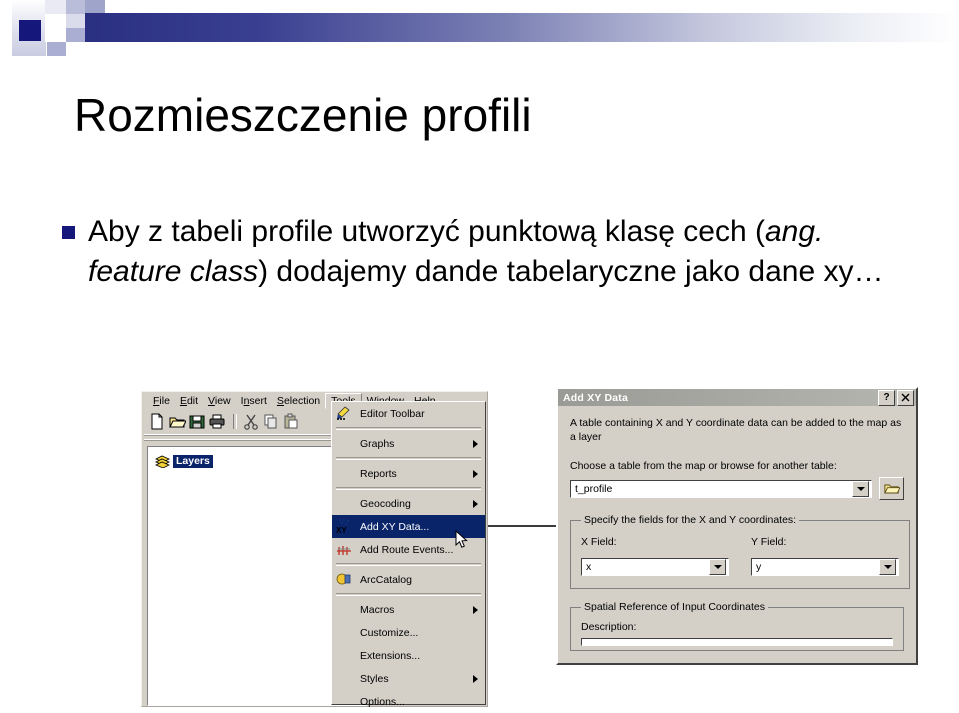  I want to click on menu-item-selection: Selection, so click(298, 401).